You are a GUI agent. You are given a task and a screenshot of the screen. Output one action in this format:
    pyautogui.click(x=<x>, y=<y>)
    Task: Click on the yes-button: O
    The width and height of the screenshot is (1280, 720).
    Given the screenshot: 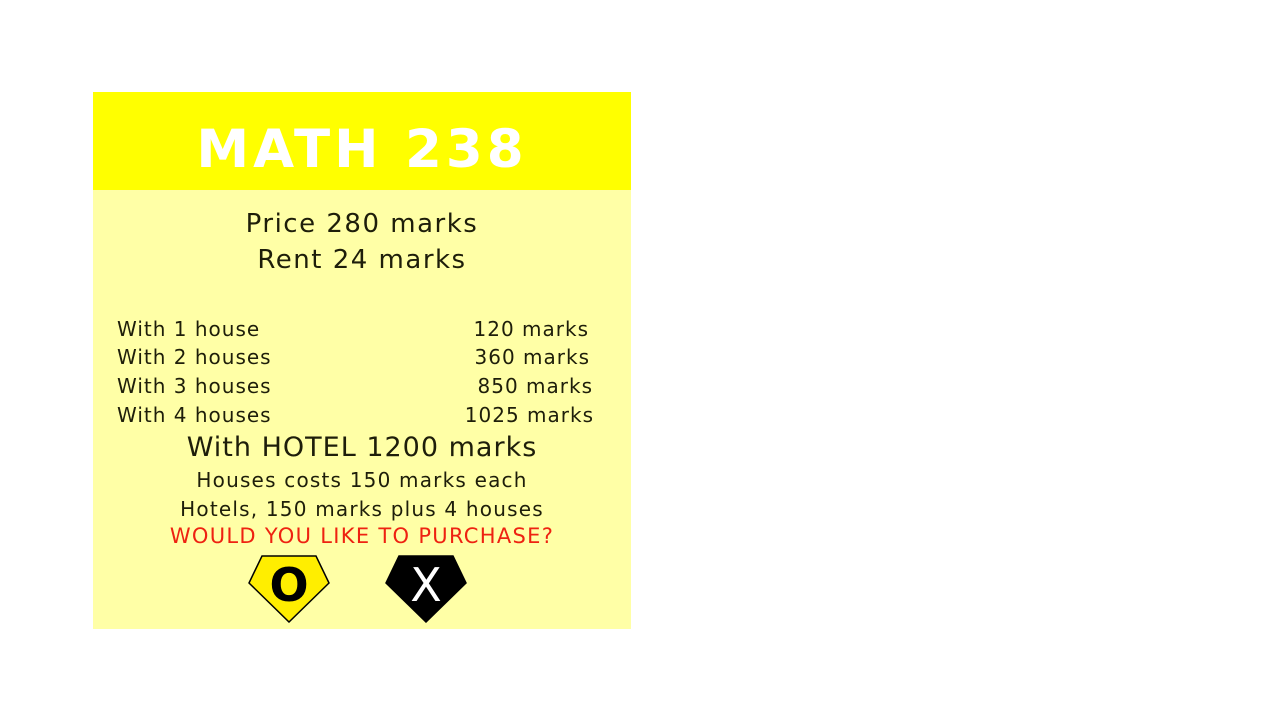 What is the action you would take?
    pyautogui.click(x=289, y=589)
    